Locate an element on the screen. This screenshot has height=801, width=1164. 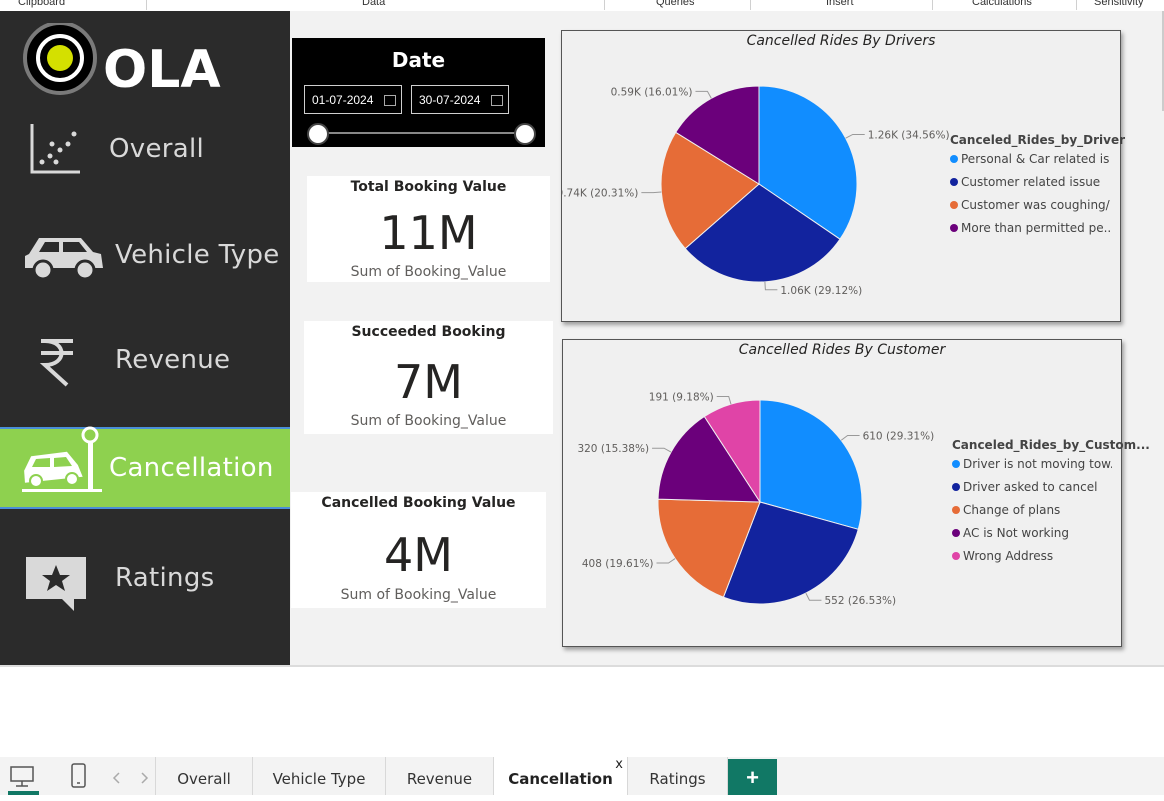
car-crash-icon is located at coordinates (62, 459).